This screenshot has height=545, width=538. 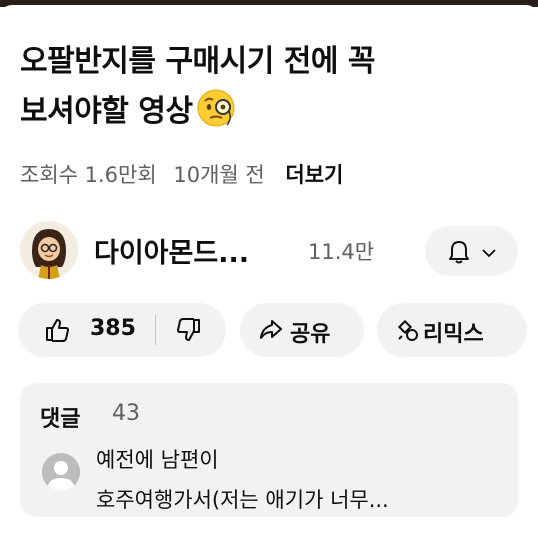 I want to click on monocle-face-icon, so click(x=216, y=108).